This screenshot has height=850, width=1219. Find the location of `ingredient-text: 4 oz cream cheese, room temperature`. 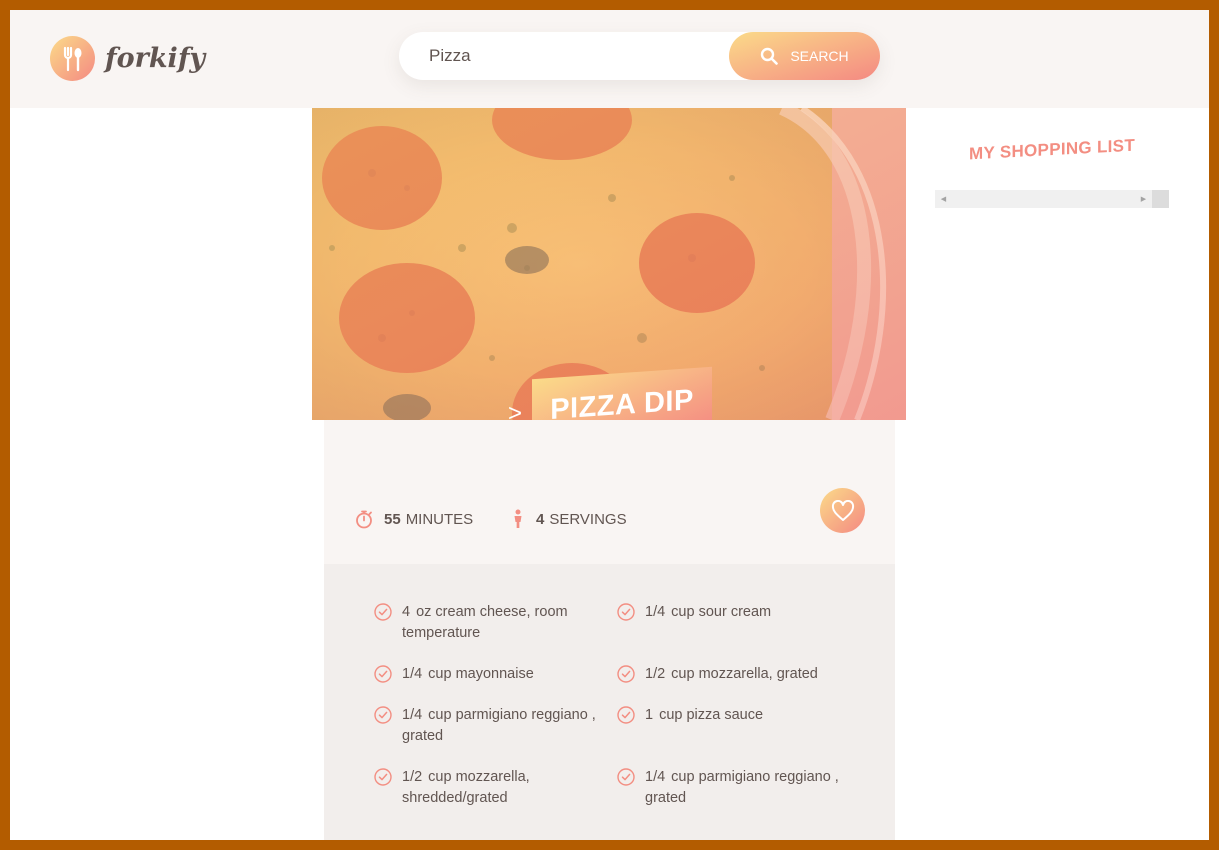

ingredient-text: 4 oz cream cheese, room temperature is located at coordinates (509, 623).